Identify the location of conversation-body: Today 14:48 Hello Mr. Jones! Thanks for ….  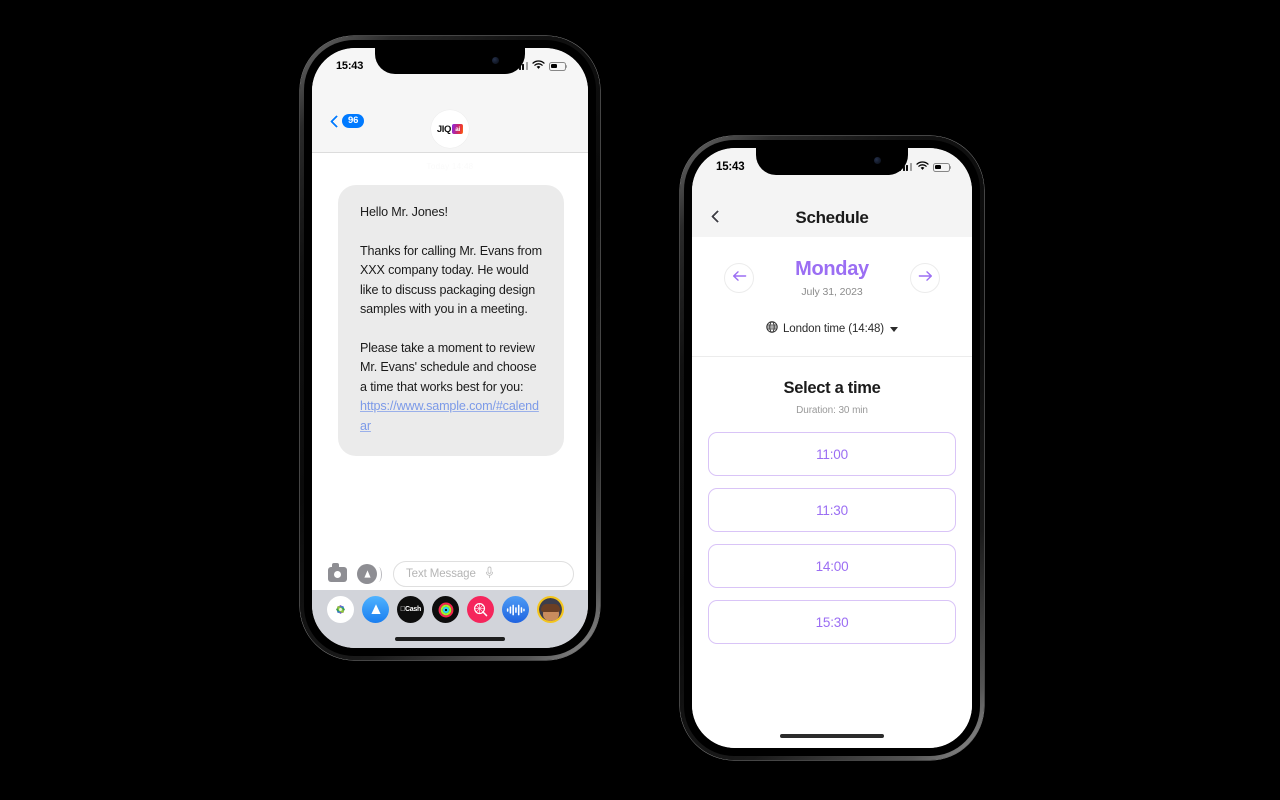
(450, 355).